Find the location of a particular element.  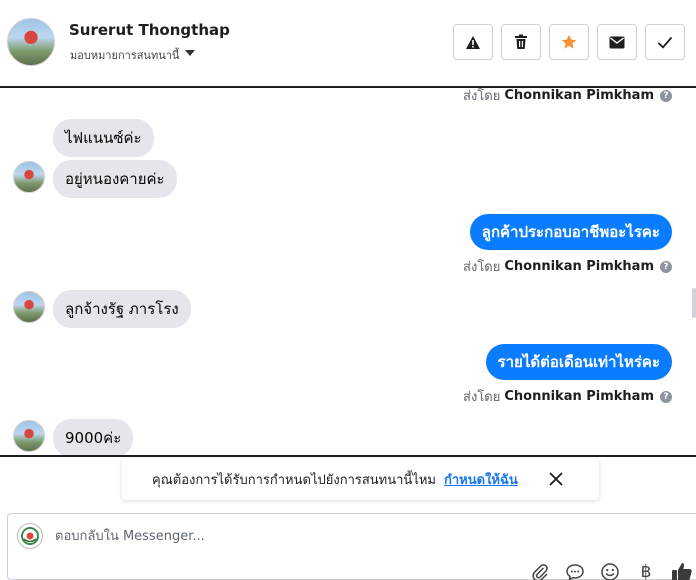

outgoing-message: ลูกค้าประกอบอาชีพอะไรคะ is located at coordinates (570, 232).